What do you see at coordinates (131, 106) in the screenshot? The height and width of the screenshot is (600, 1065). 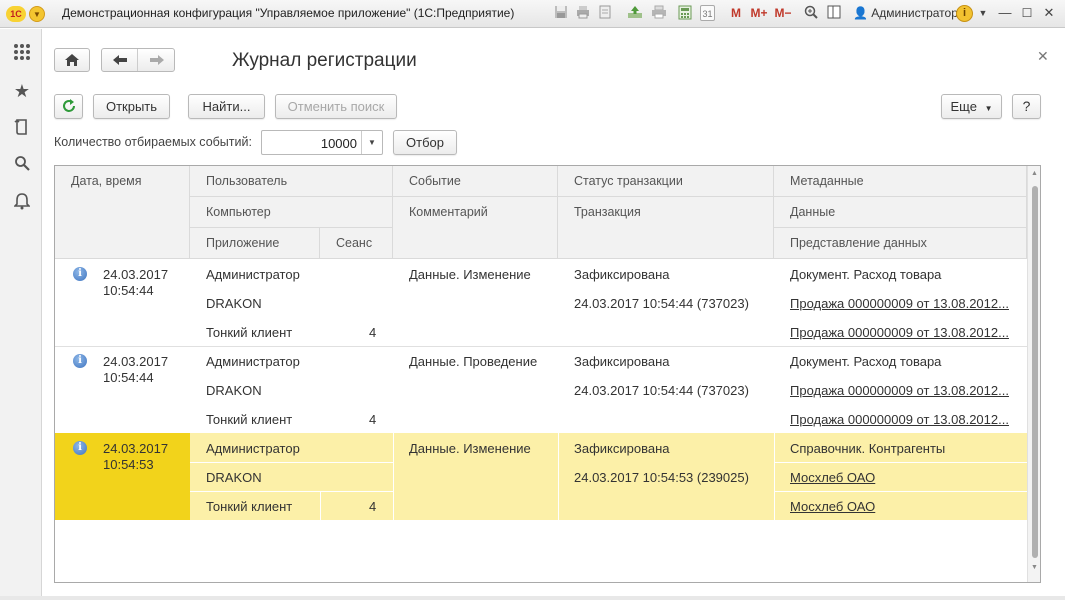 I see `open-button: Открыть` at bounding box center [131, 106].